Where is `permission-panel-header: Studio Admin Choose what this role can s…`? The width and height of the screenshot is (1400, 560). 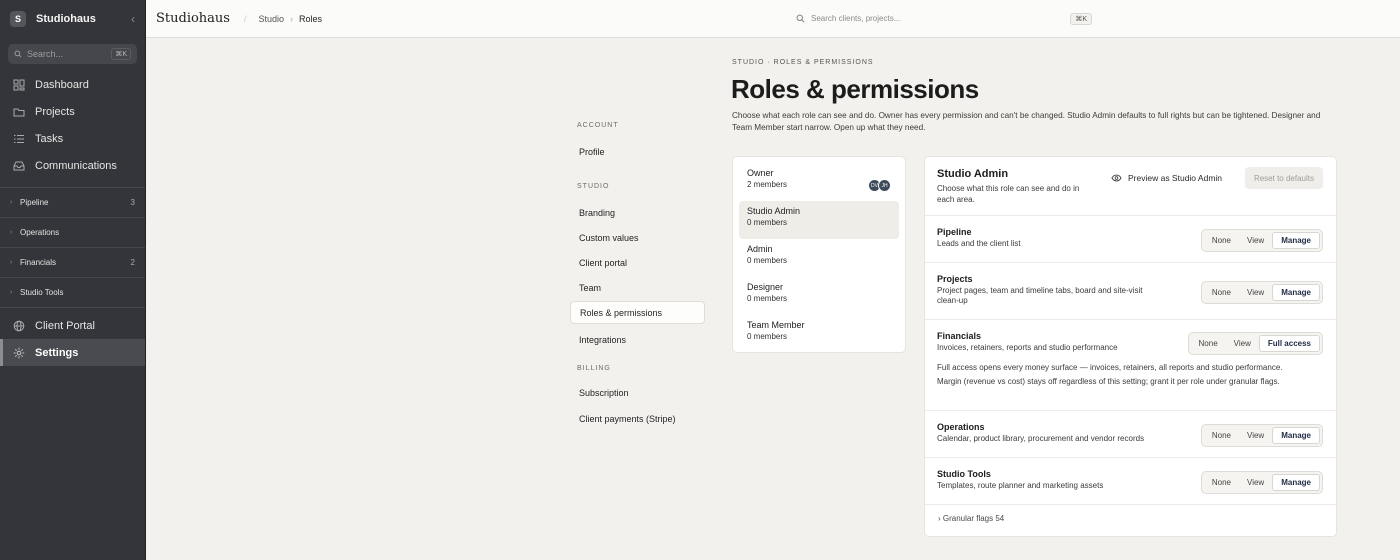 permission-panel-header: Studio Admin Choose what this role can s… is located at coordinates (1130, 186).